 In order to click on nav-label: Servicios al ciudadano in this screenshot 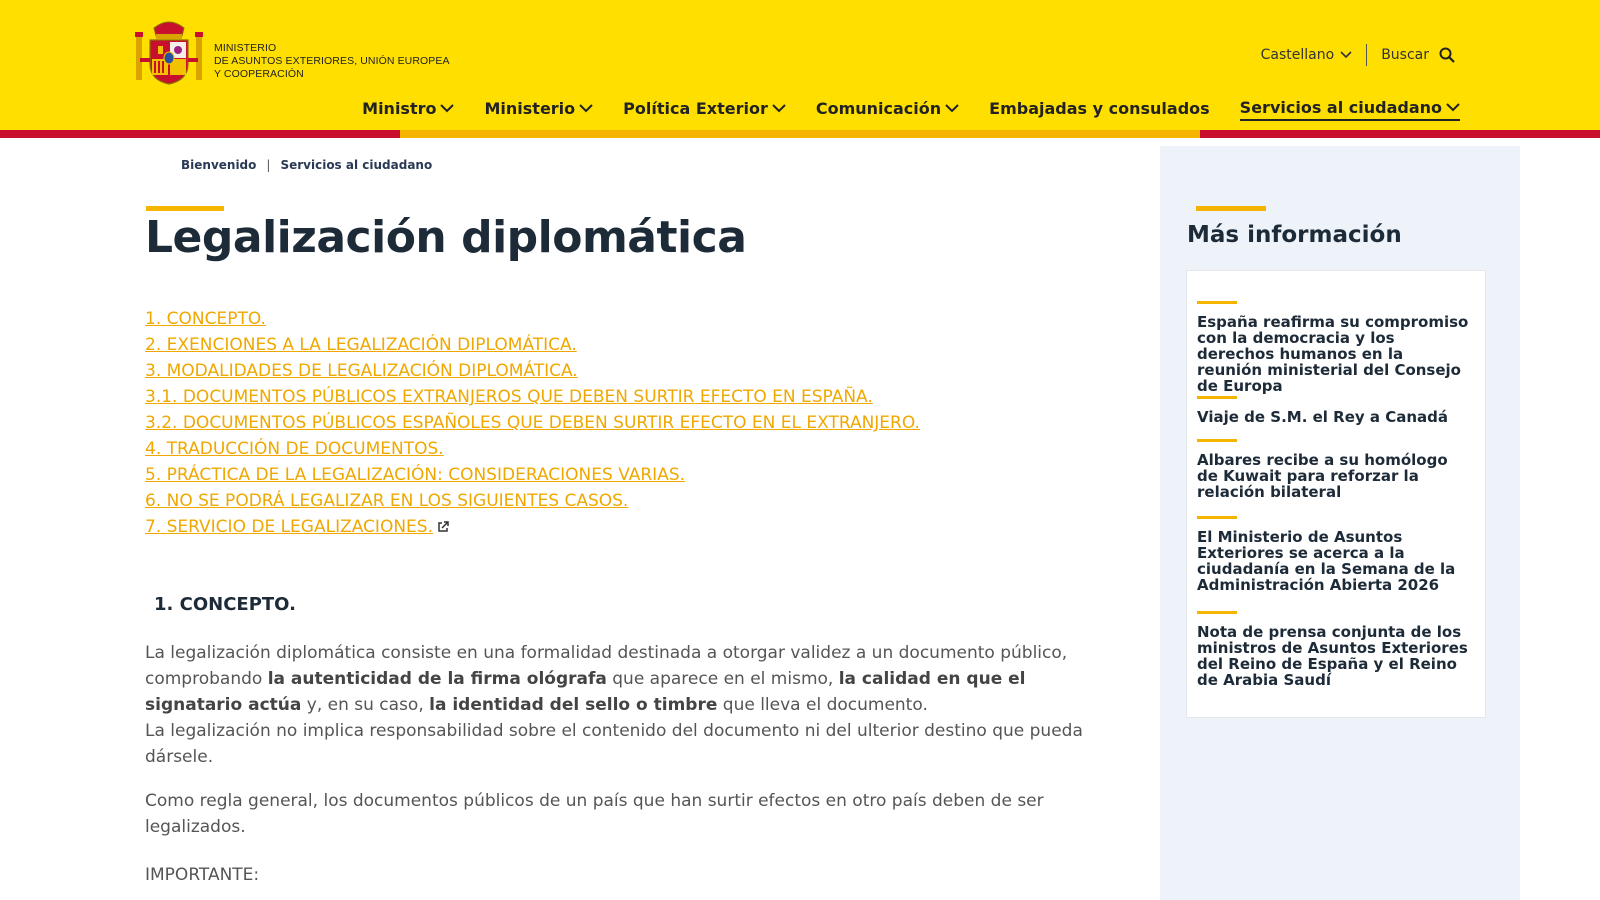, I will do `click(1340, 107)`.